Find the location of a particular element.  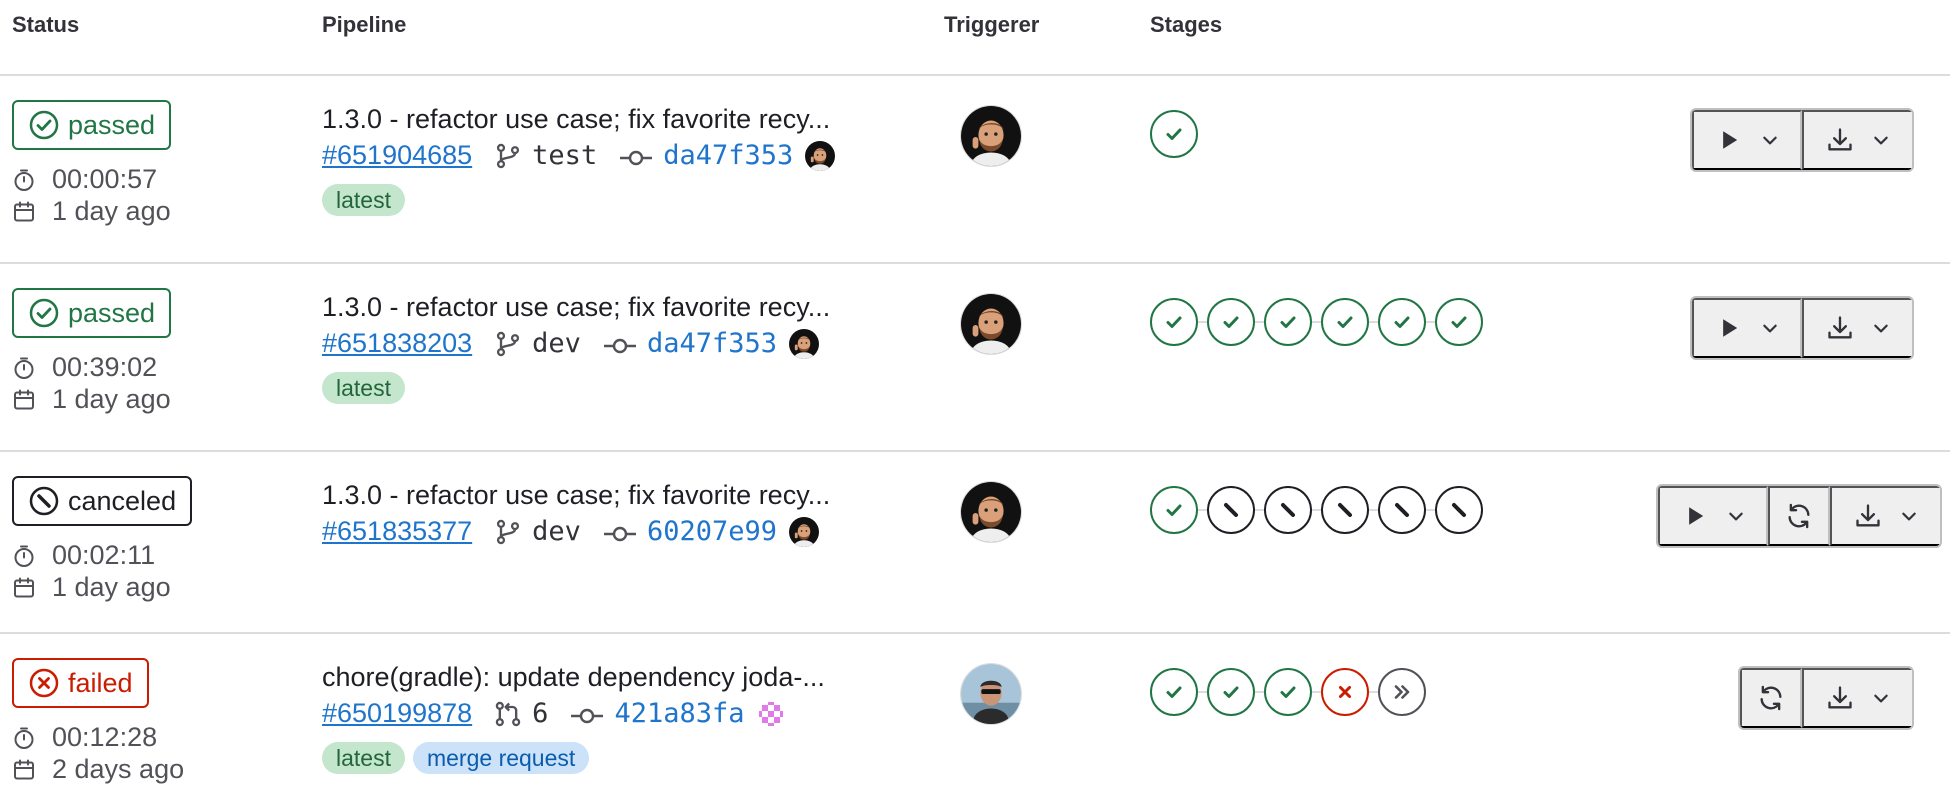

stage-failed-button is located at coordinates (1345, 692).